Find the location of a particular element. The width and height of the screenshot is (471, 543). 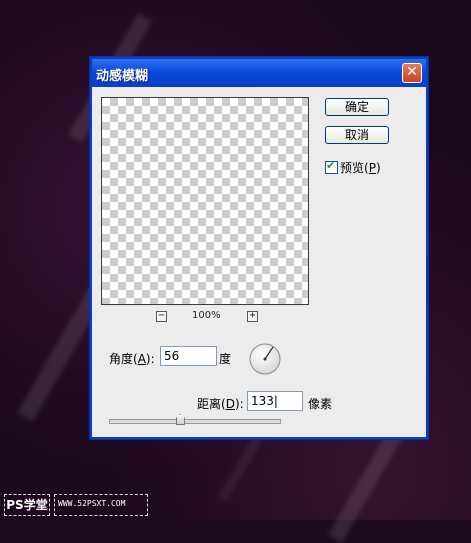

watermark-url: WWW.52PSXT.COM is located at coordinates (92, 503).